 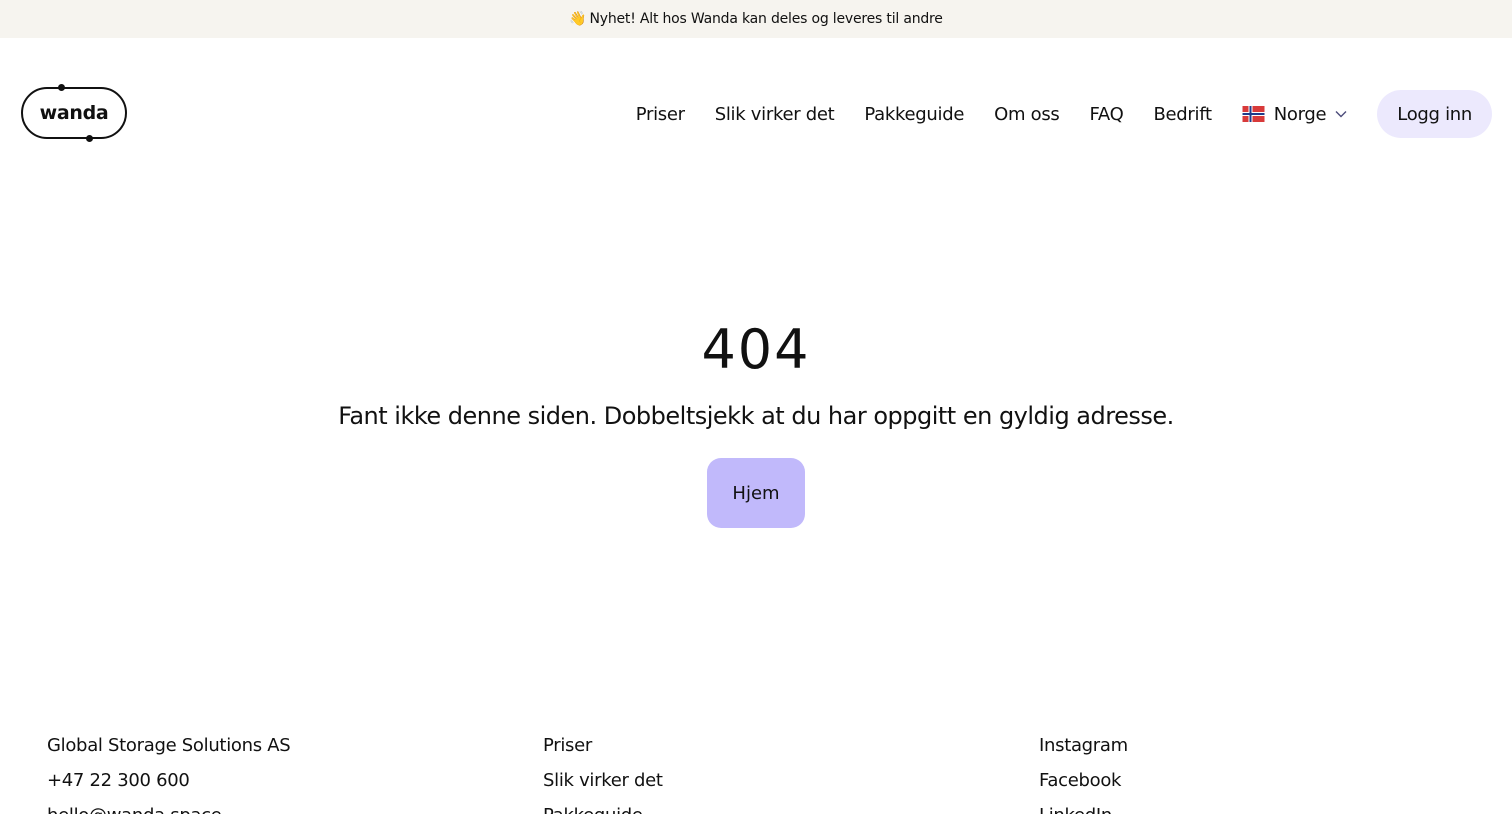 I want to click on footer-phone: +47 22 300 600, so click(x=168, y=780).